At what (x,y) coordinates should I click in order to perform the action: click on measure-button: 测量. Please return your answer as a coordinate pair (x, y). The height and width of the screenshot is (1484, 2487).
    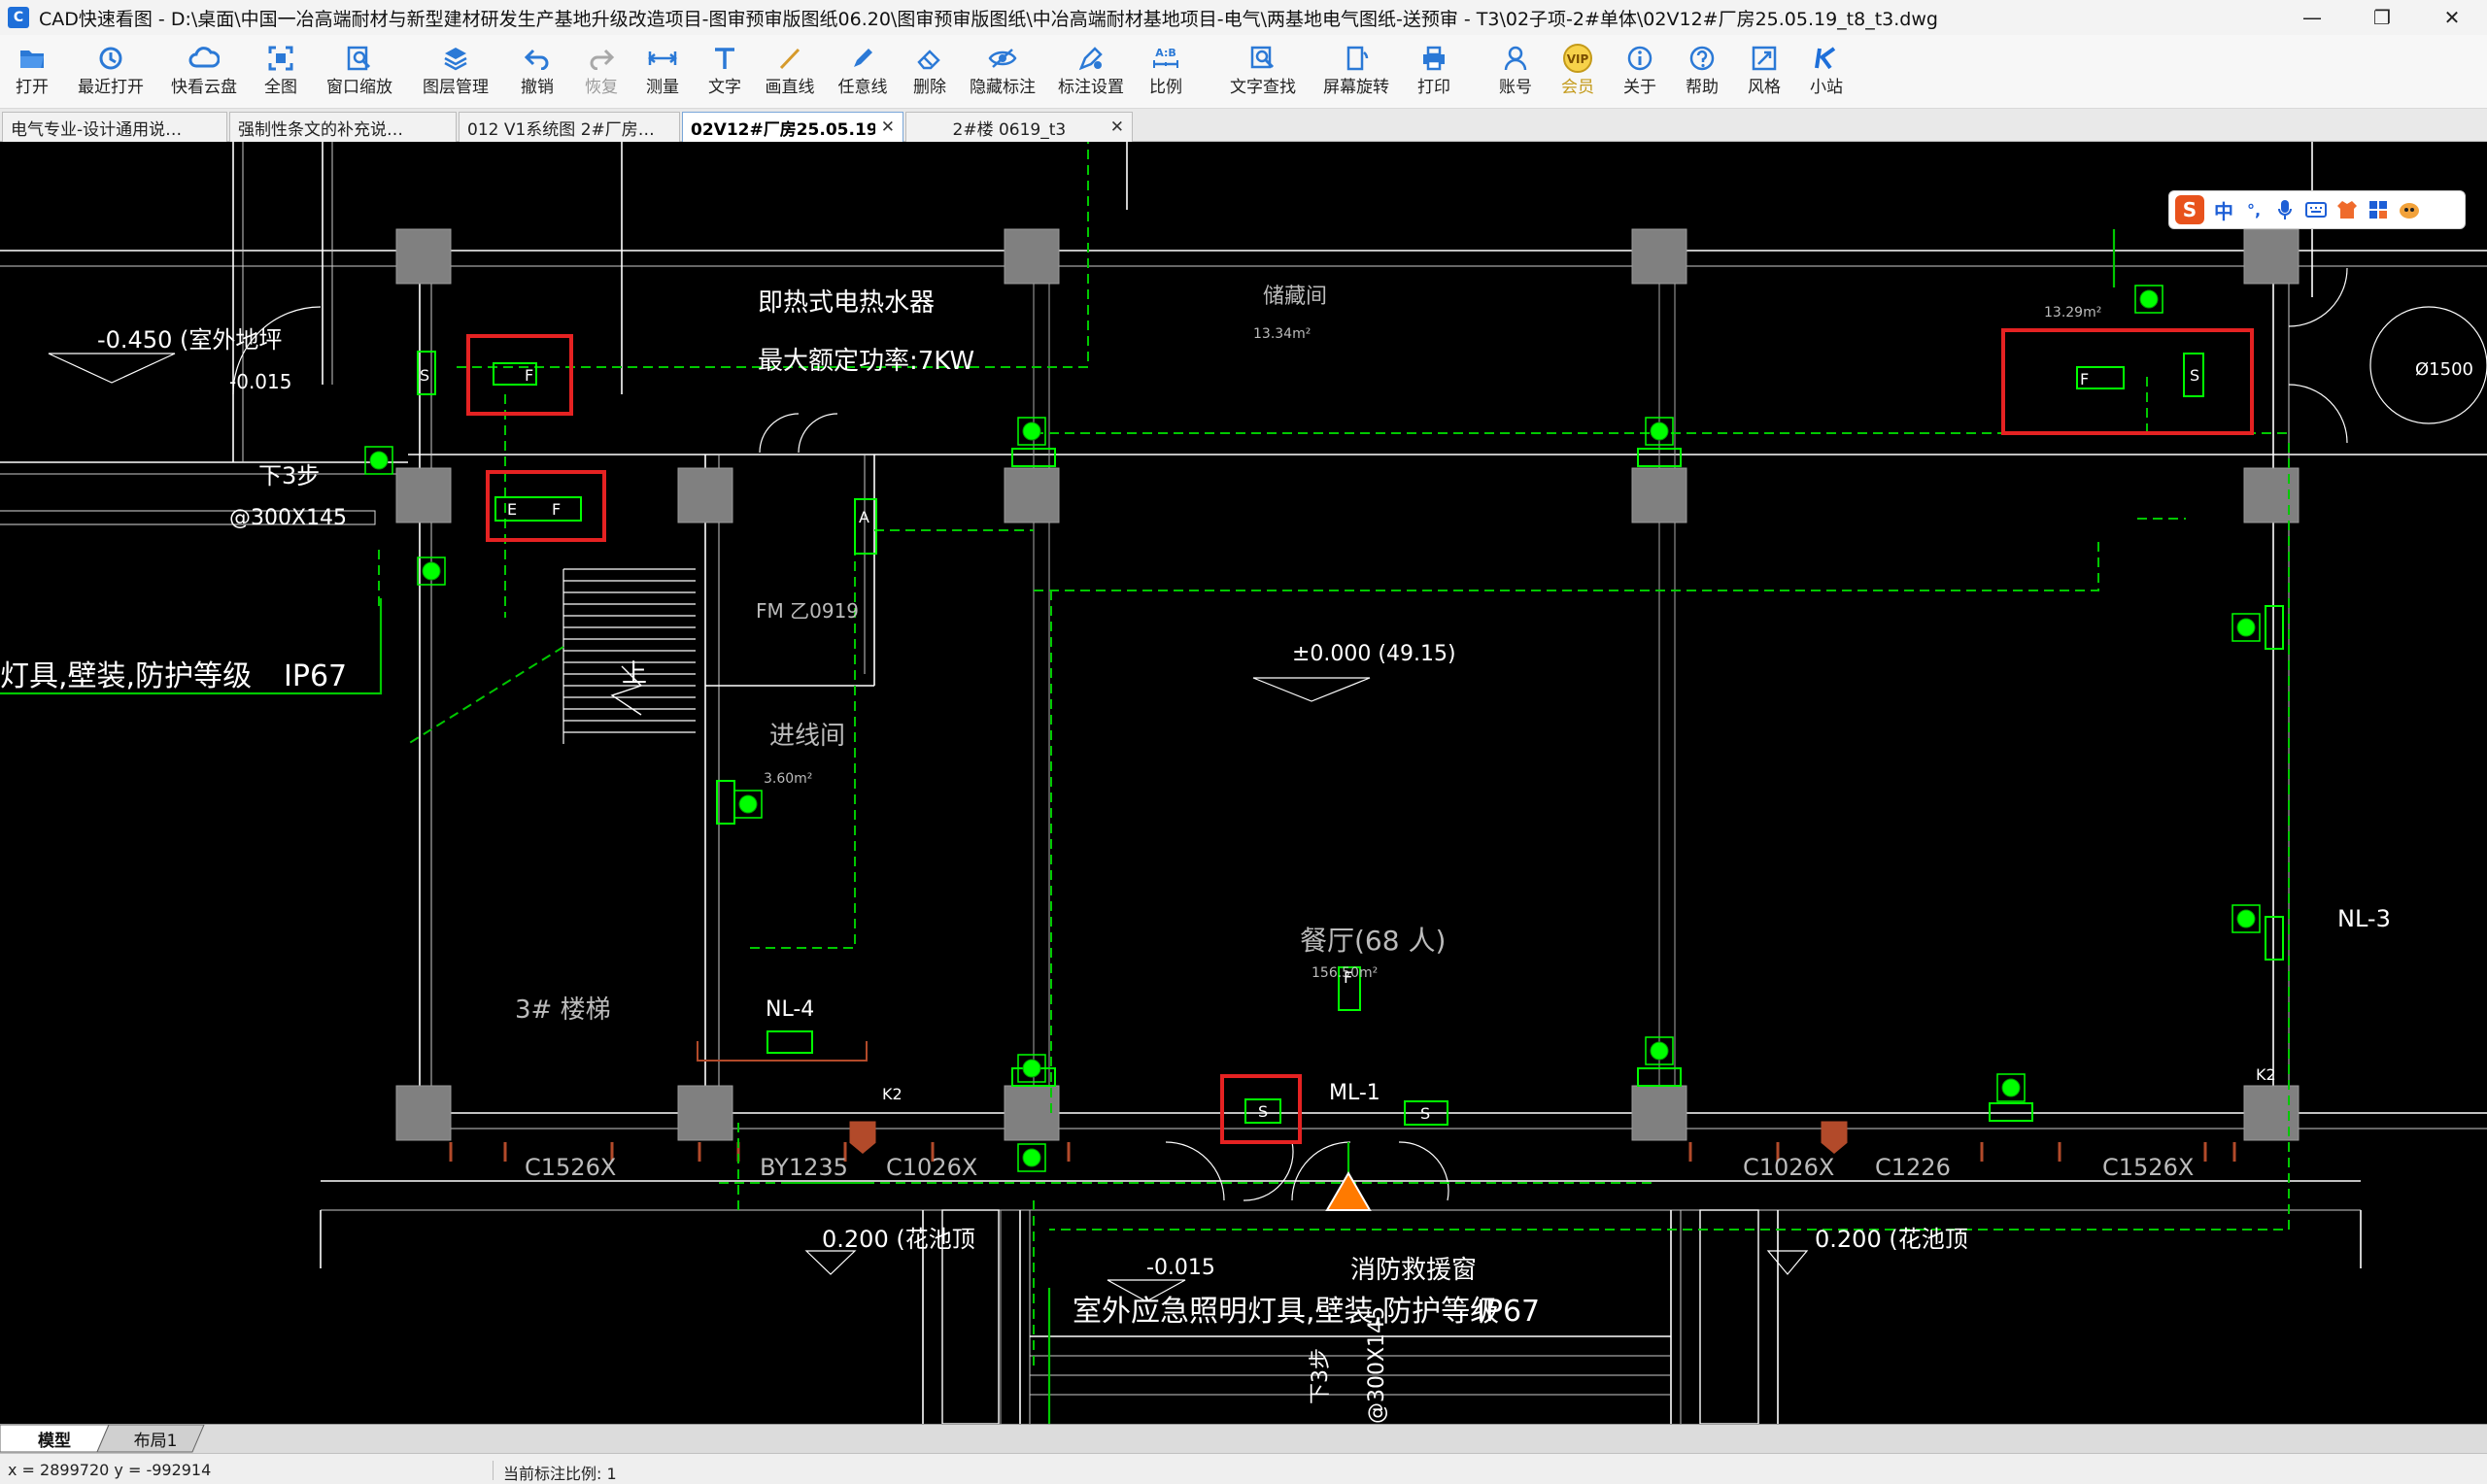
    Looking at the image, I should click on (662, 72).